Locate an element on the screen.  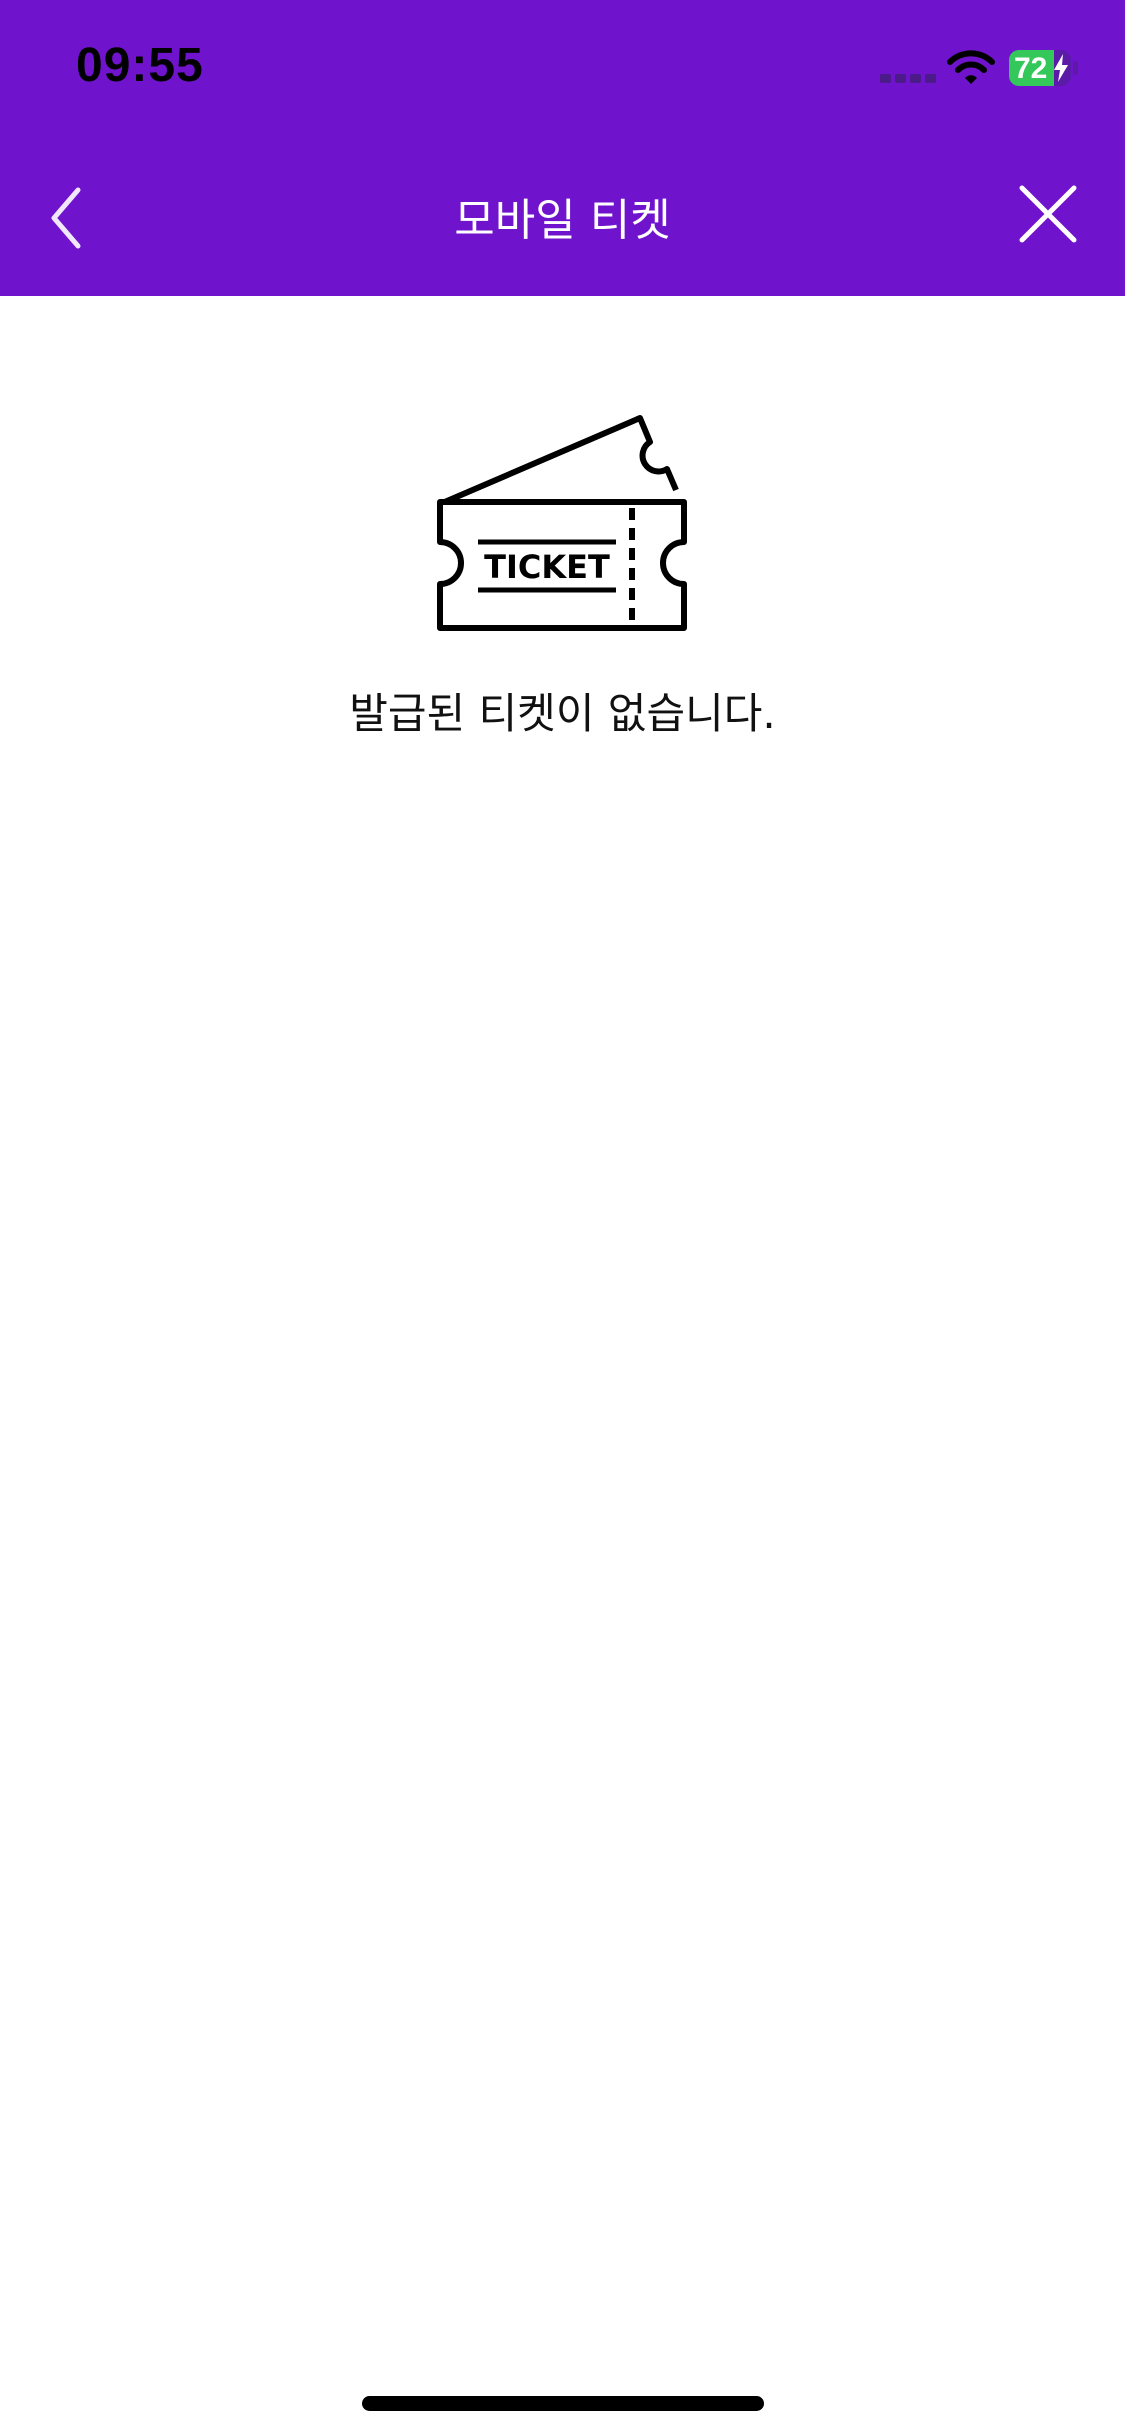
page-title: 모바일 티켓 is located at coordinates (562, 220).